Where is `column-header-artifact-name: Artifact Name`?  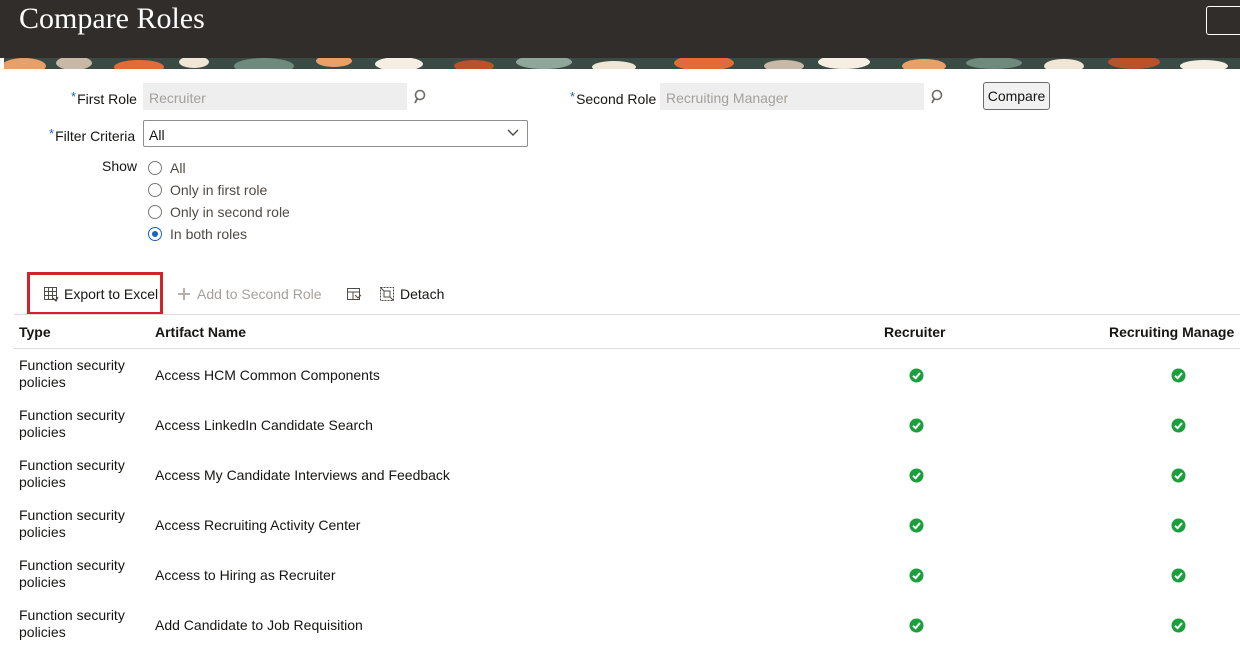 column-header-artifact-name: Artifact Name is located at coordinates (200, 332).